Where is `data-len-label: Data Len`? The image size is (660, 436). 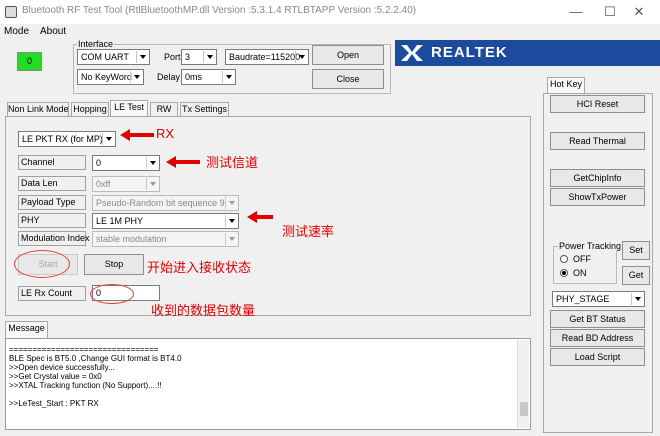
data-len-label: Data Len is located at coordinates (52, 183).